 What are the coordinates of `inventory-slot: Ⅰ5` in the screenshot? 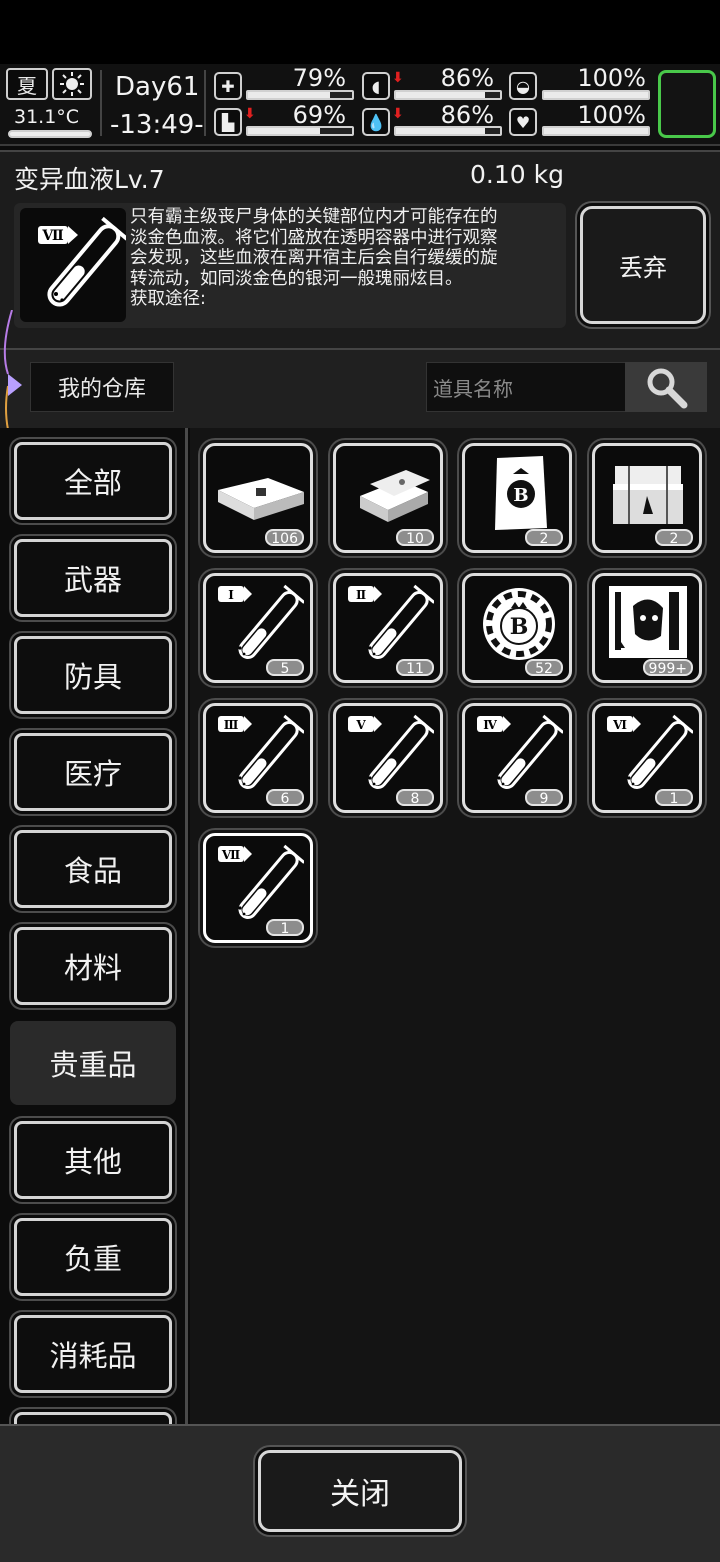 It's located at (258, 628).